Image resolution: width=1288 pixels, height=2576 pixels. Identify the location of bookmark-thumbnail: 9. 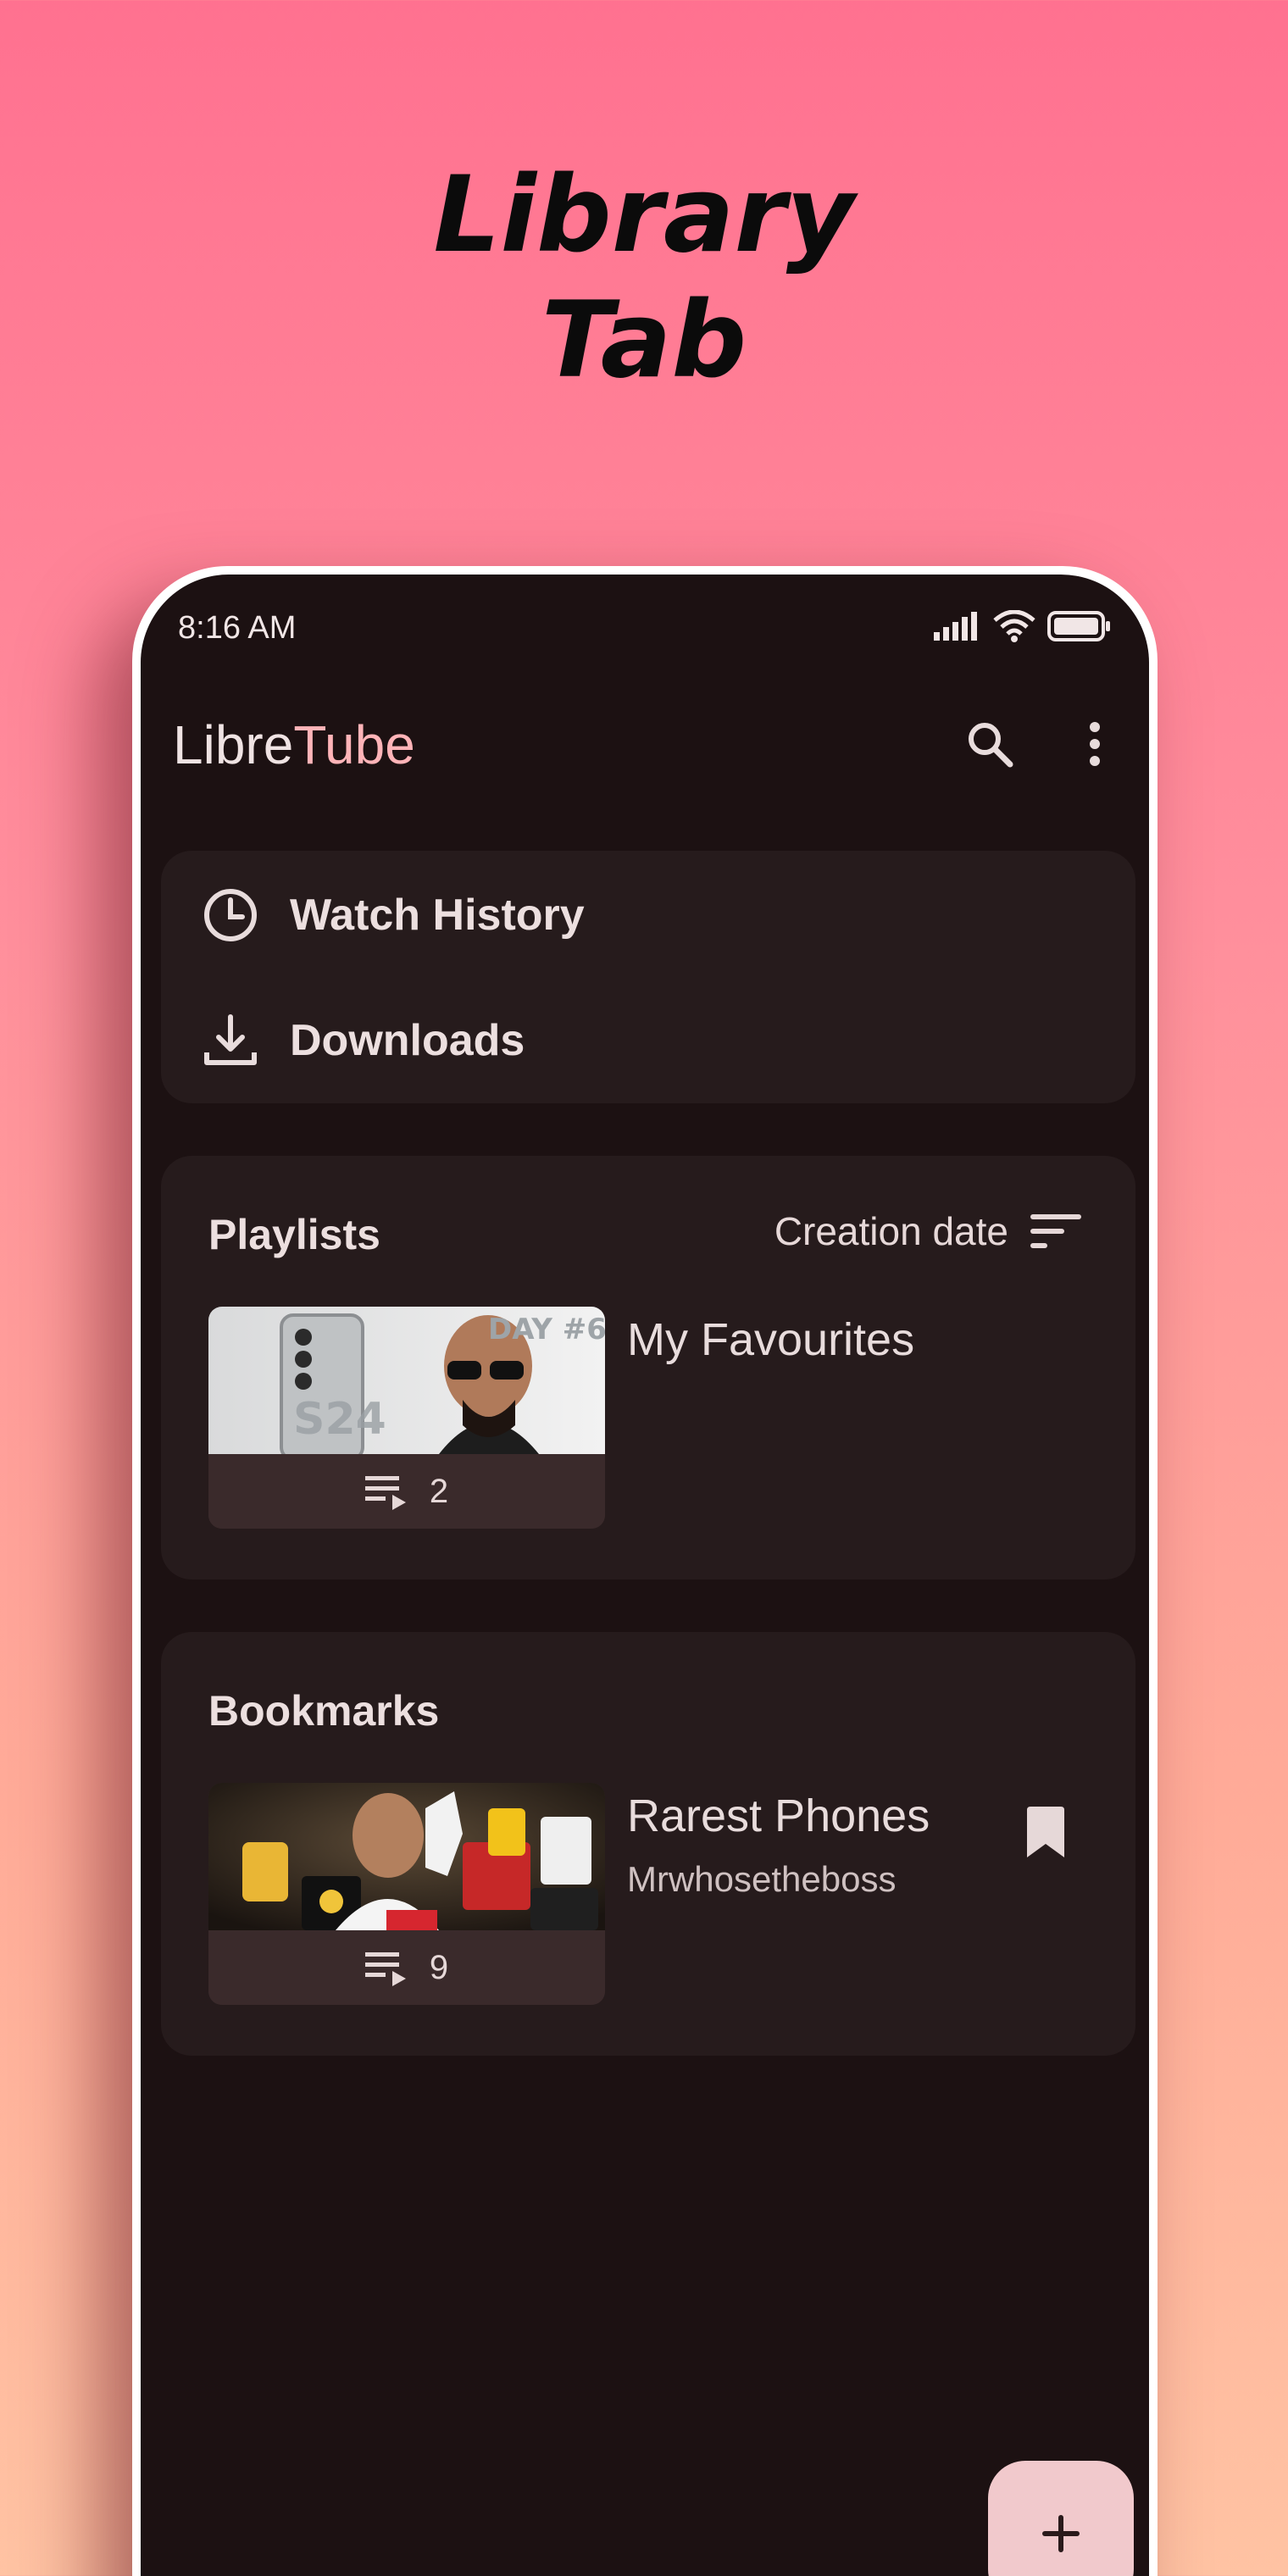
(406, 1894).